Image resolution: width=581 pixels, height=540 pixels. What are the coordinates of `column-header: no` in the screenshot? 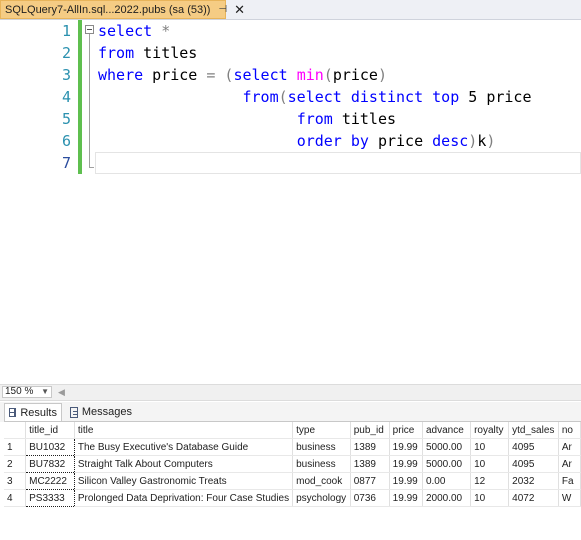 It's located at (569, 430).